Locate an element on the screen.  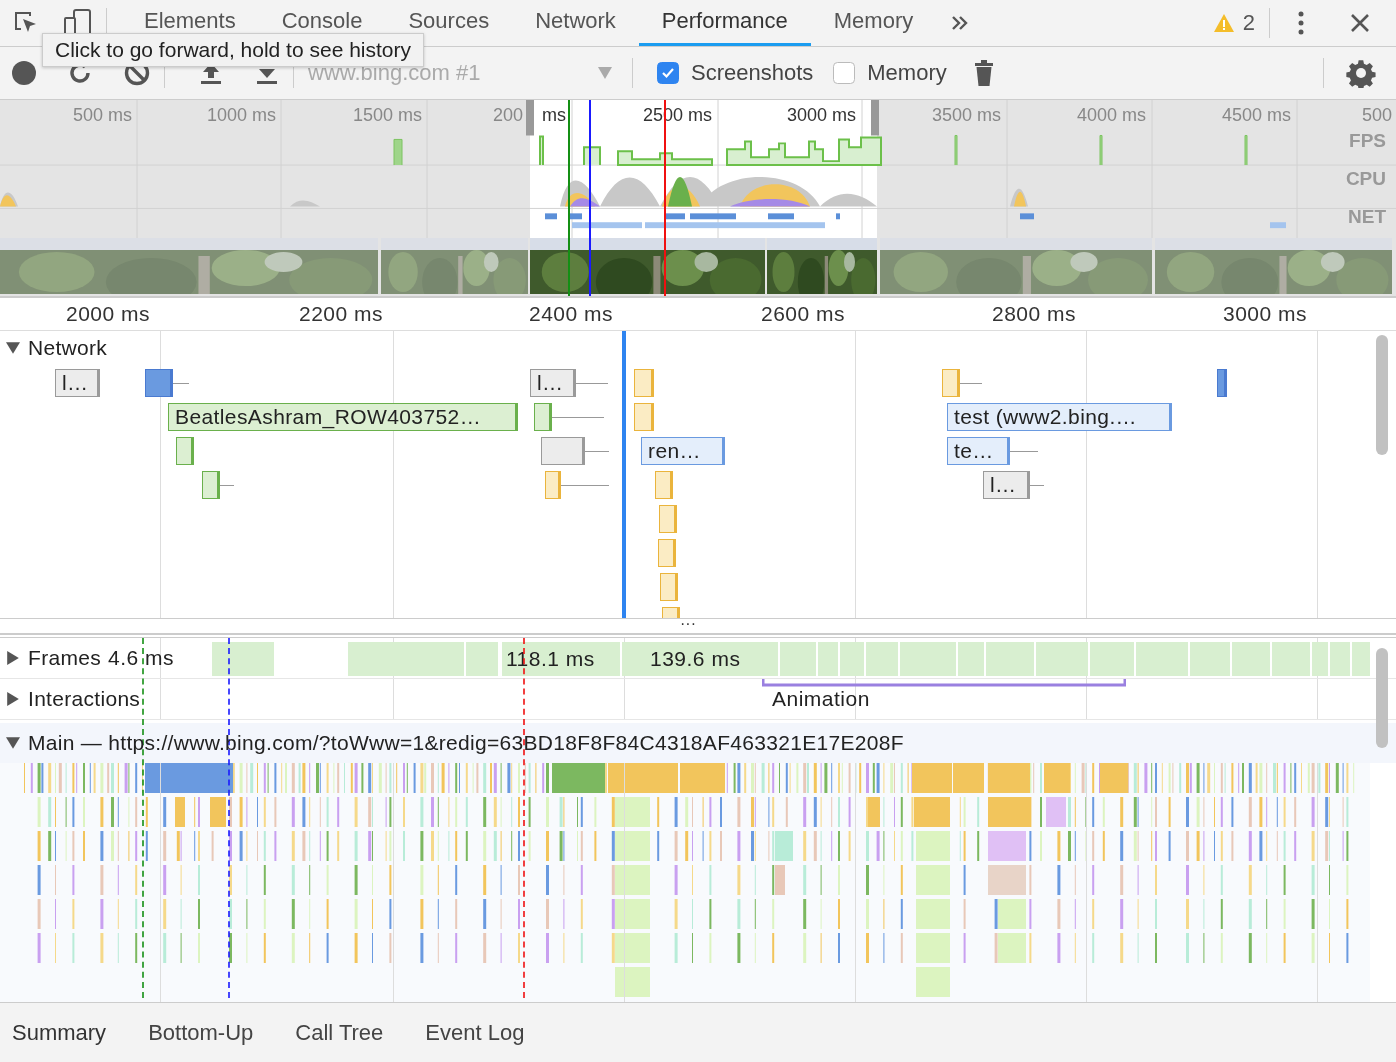
overview-tick-label: ms is located at coordinates (554, 115).